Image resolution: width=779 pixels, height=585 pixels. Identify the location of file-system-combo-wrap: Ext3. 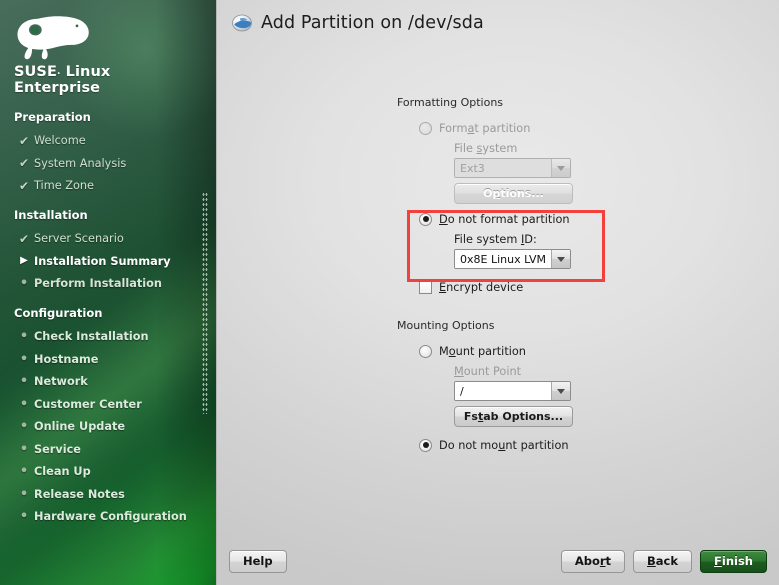
(547, 168).